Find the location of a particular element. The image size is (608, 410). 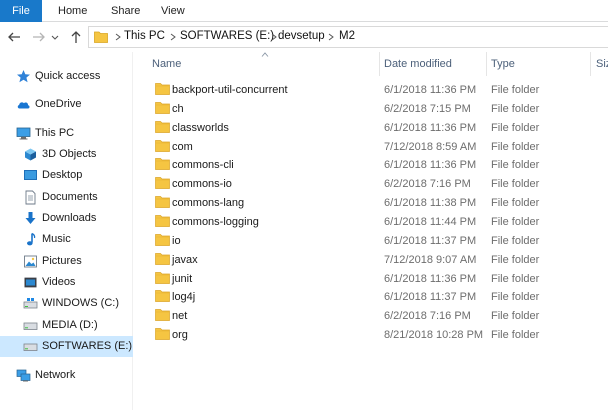

nav-item-media-drive: MEDIA (D:) is located at coordinates (66, 325).